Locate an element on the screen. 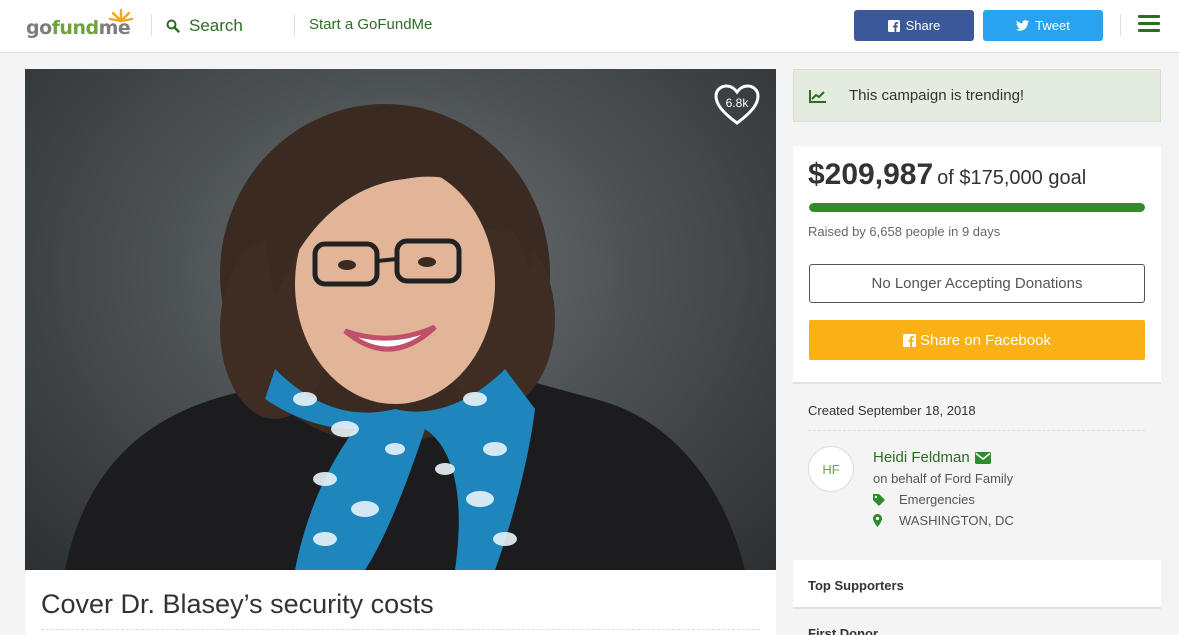  no-longer-accepting-donations-button: No Longer Accepting Donations is located at coordinates (977, 283).